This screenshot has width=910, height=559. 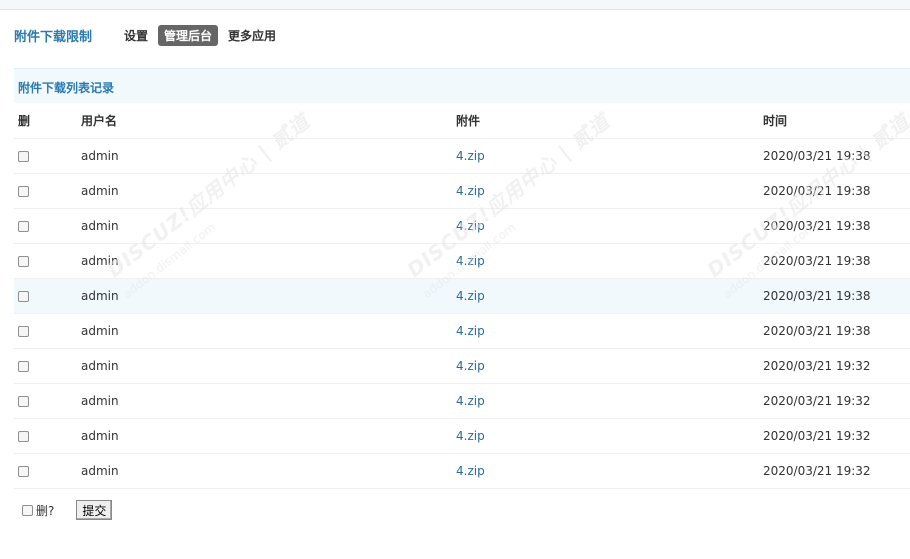 I want to click on nav-settings: 设置, so click(x=136, y=35).